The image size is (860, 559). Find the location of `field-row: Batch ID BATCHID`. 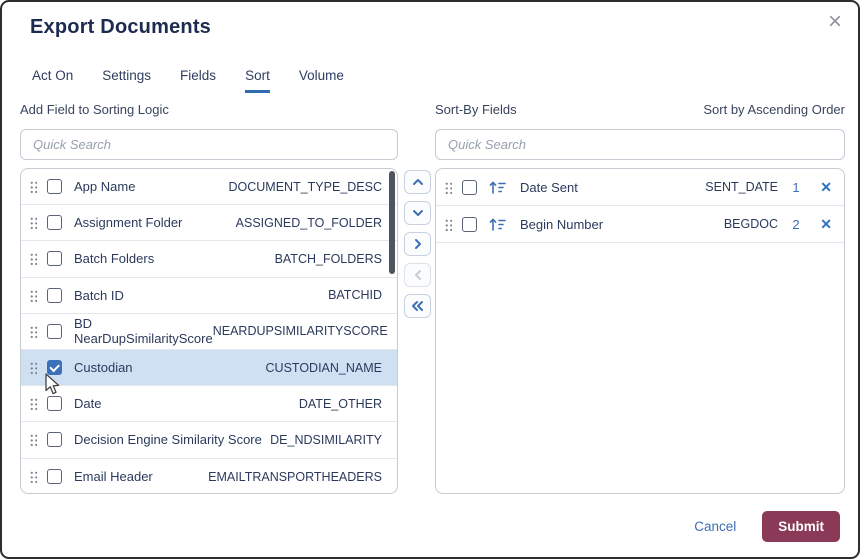

field-row: Batch ID BATCHID is located at coordinates (209, 296).